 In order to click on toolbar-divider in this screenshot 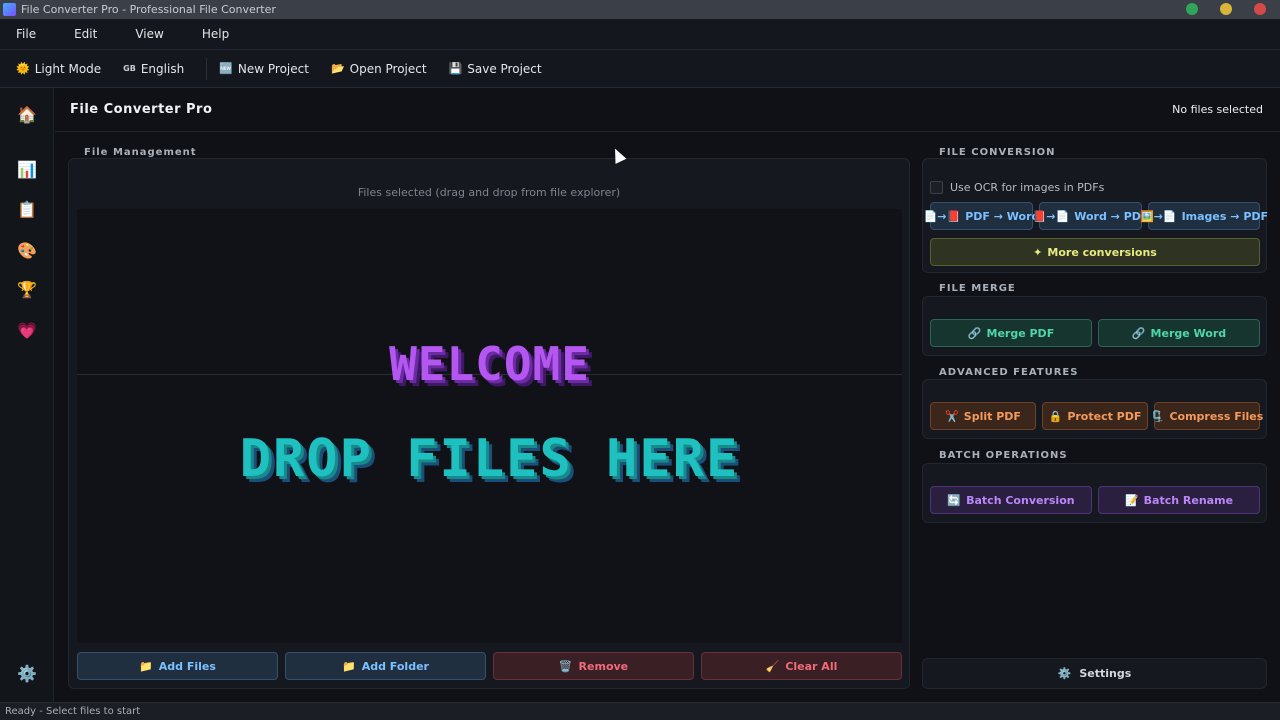, I will do `click(207, 68)`.